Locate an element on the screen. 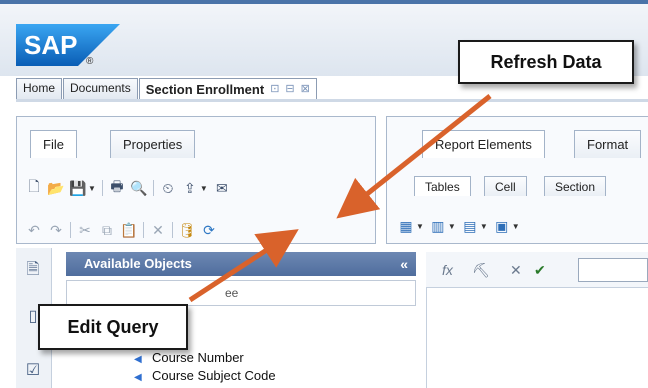 The height and width of the screenshot is (388, 648). tab-format: Format is located at coordinates (608, 144).